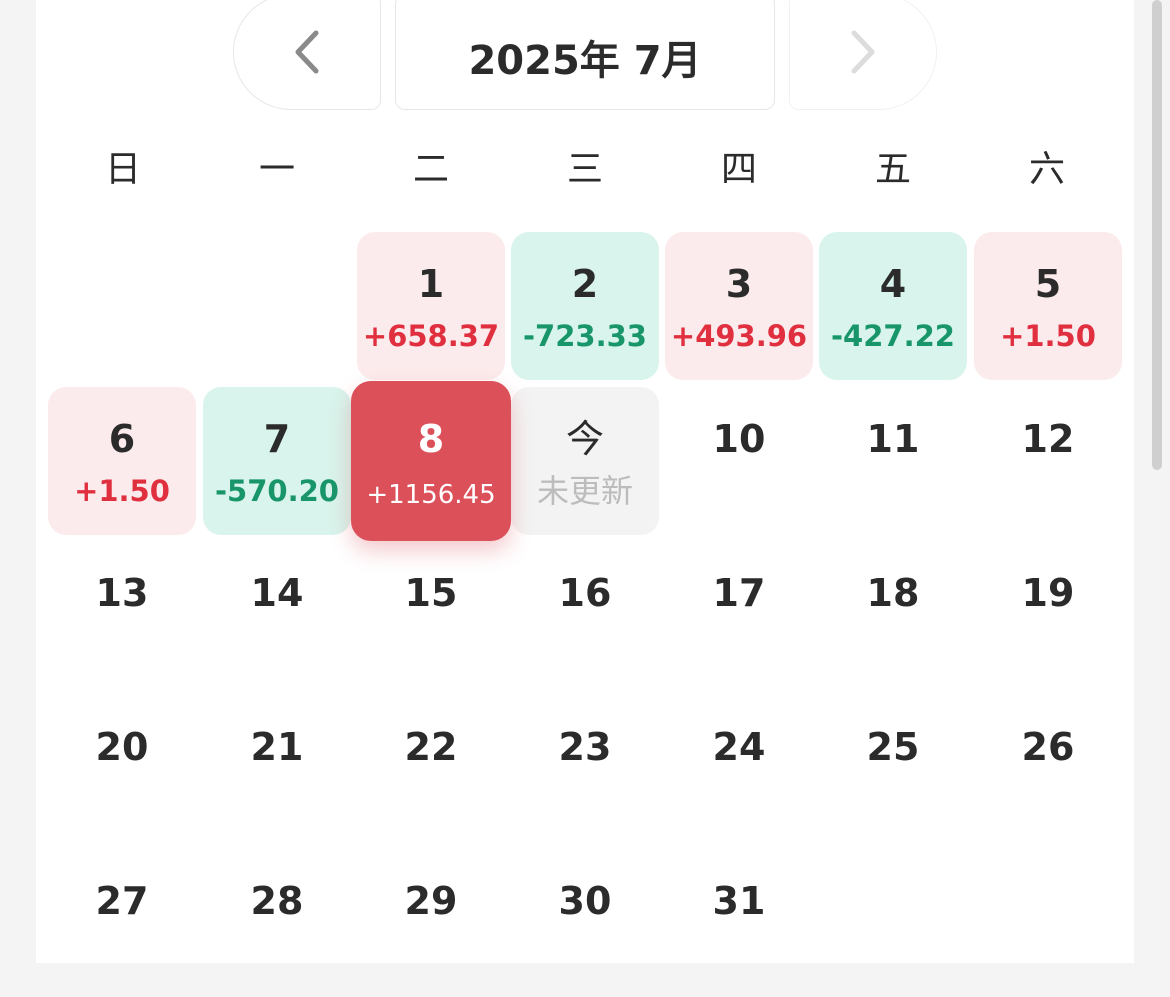 This screenshot has width=1170, height=997. What do you see at coordinates (893, 284) in the screenshot?
I see `day-number: 4` at bounding box center [893, 284].